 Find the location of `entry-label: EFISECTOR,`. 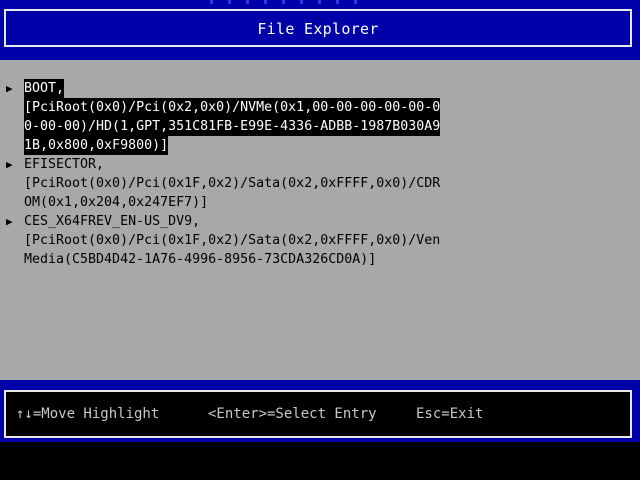

entry-label: EFISECTOR, is located at coordinates (64, 164).